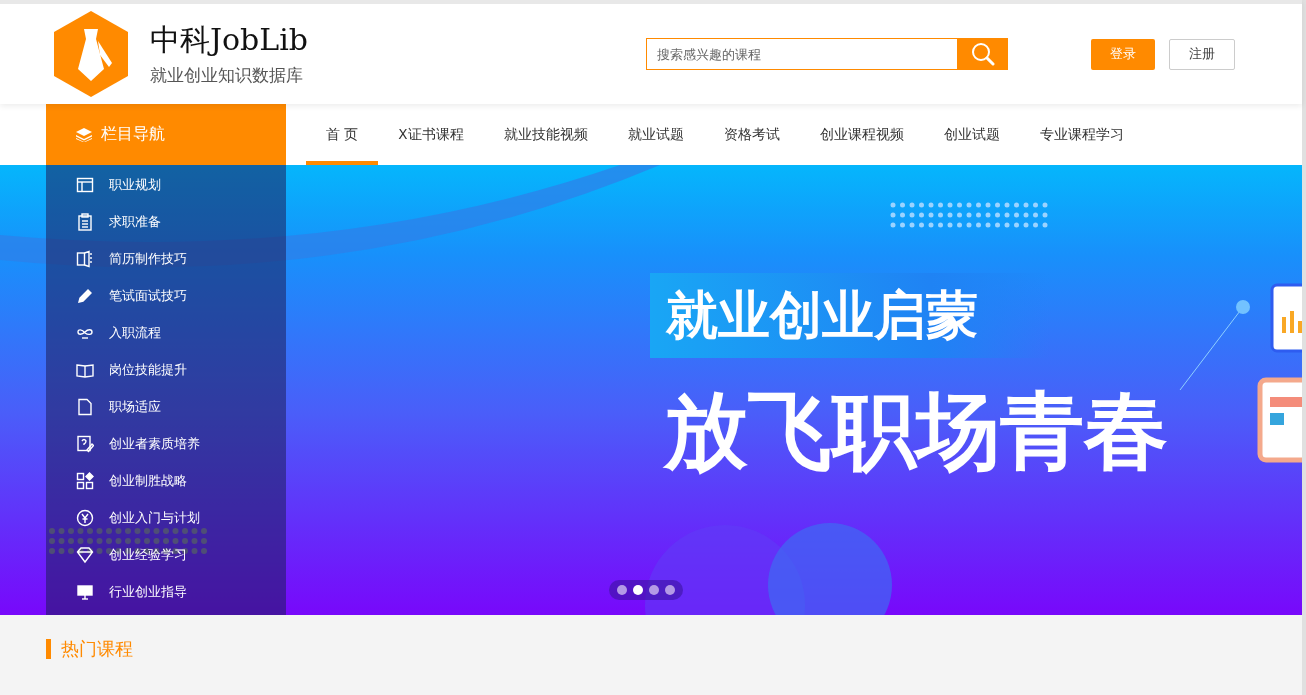 This screenshot has width=1306, height=695. I want to click on sidebar-item: 入职流程, so click(166, 332).